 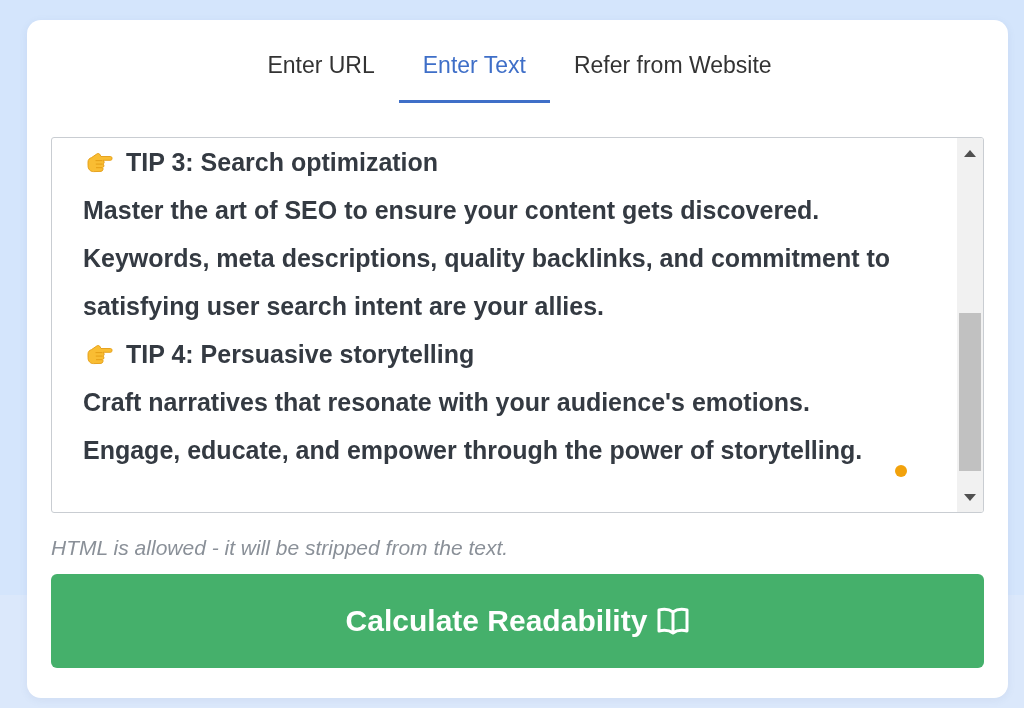 What do you see at coordinates (300, 354) in the screenshot?
I see `tip-heading: TIP 4: Persuasive storytelling` at bounding box center [300, 354].